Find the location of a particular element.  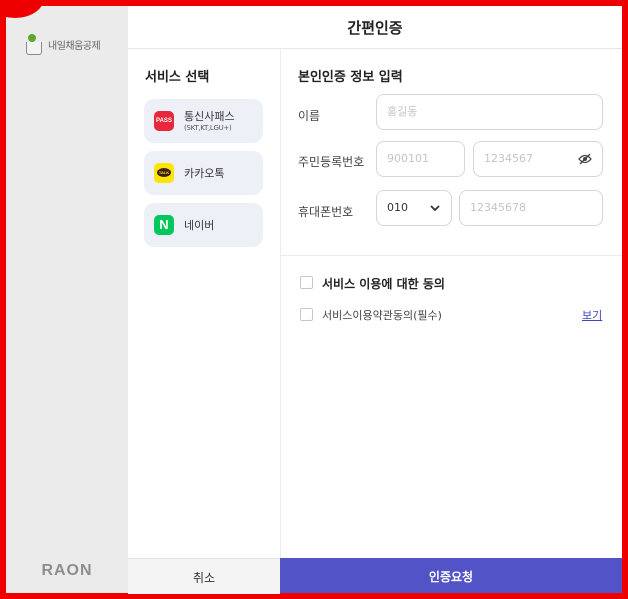

service-option-label: 네이버 is located at coordinates (199, 225).